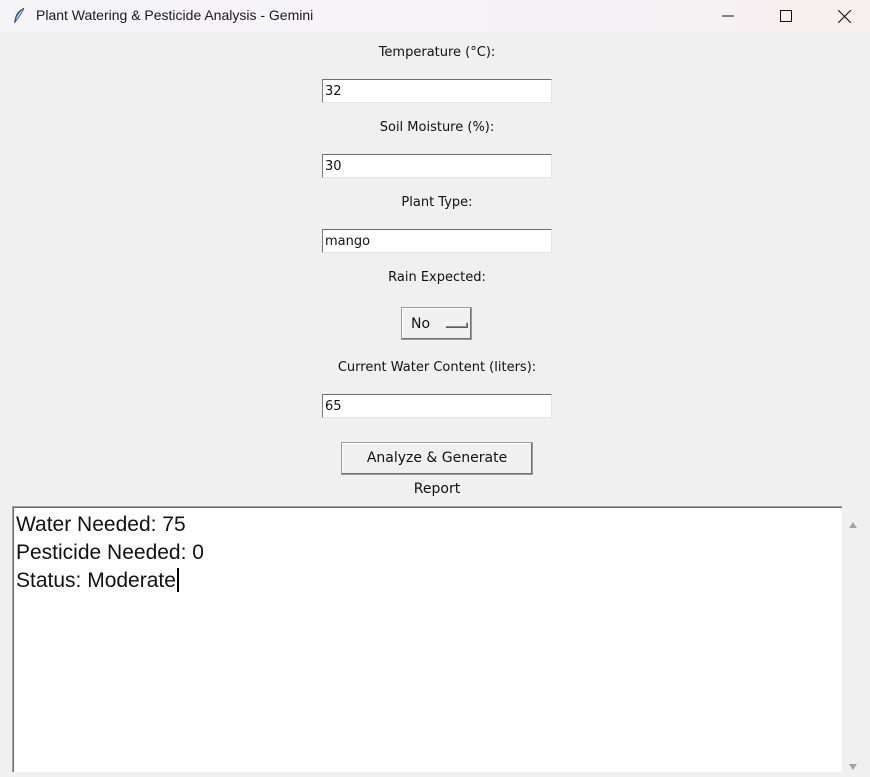 This screenshot has width=870, height=777. What do you see at coordinates (437, 52) in the screenshot?
I see `temperature-label: Temperature (°C):` at bounding box center [437, 52].